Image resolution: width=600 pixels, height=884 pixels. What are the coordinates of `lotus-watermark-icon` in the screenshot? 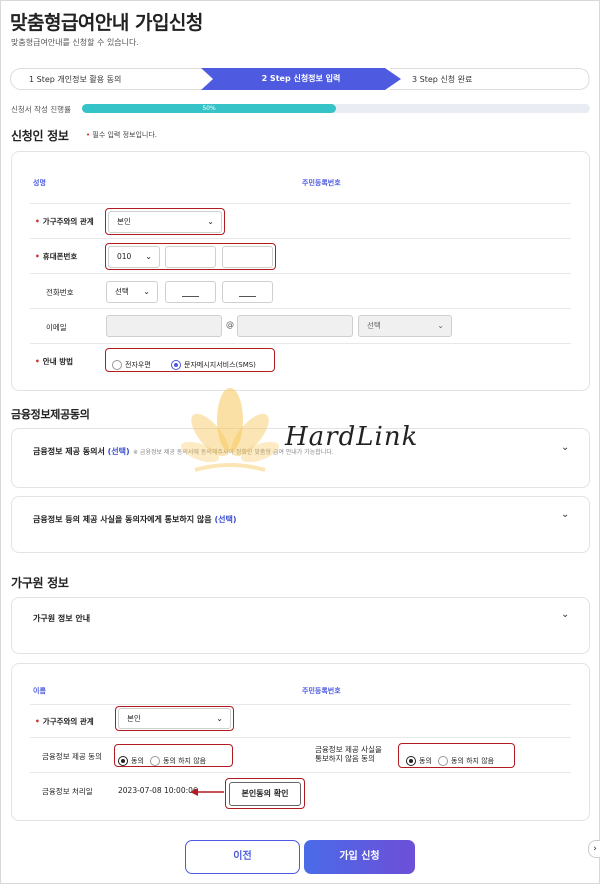 It's located at (230, 432).